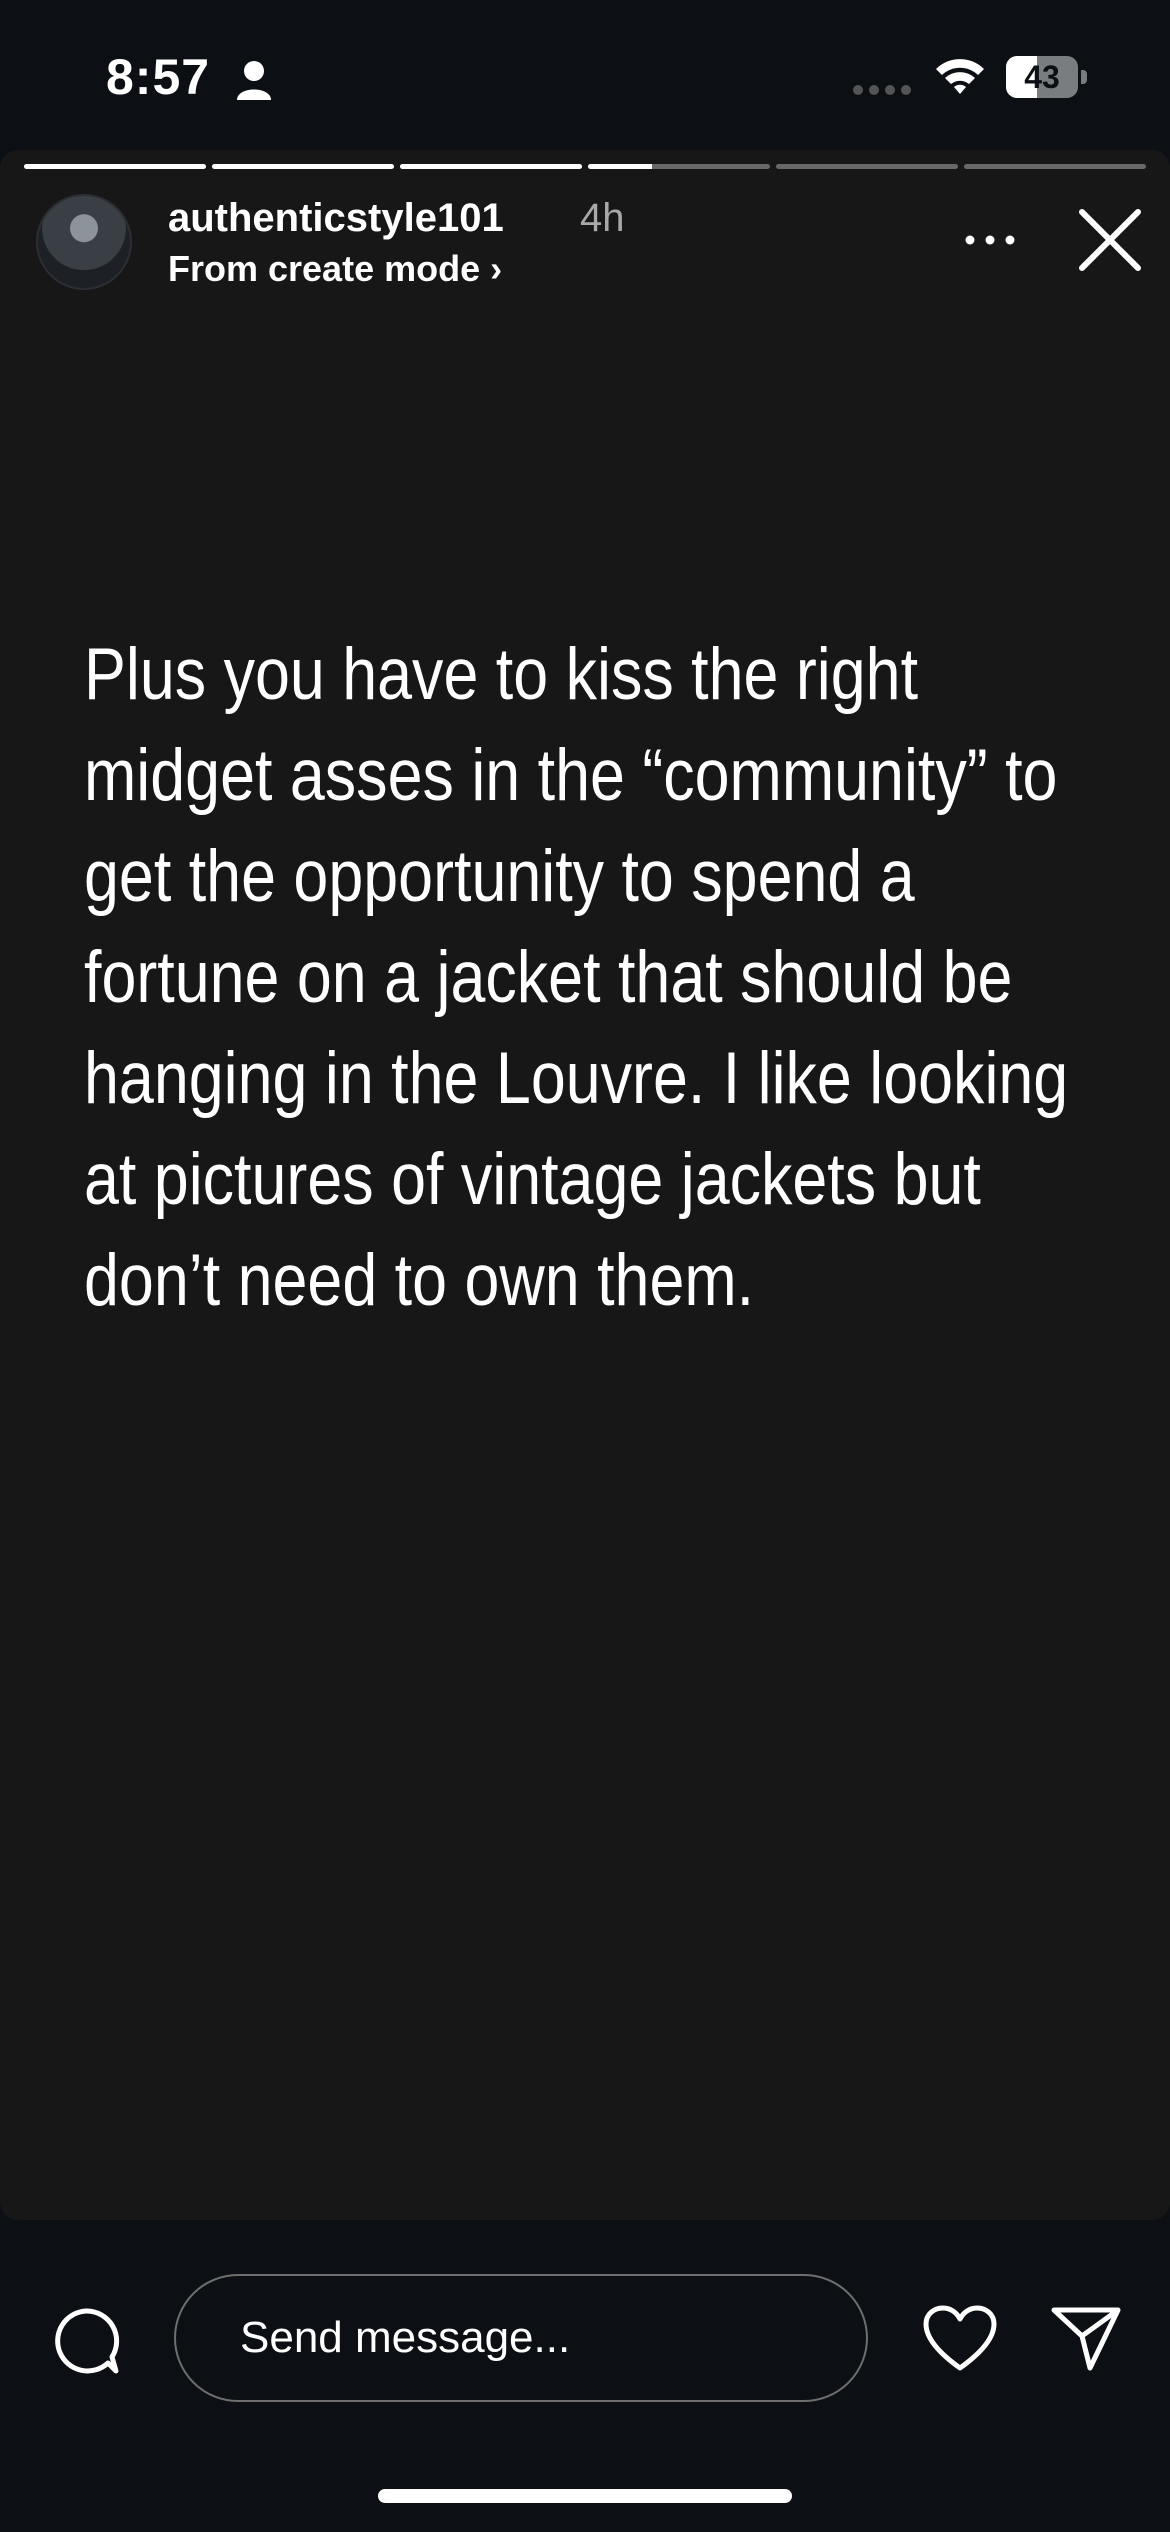  What do you see at coordinates (585, 2496) in the screenshot?
I see `home-indicator` at bounding box center [585, 2496].